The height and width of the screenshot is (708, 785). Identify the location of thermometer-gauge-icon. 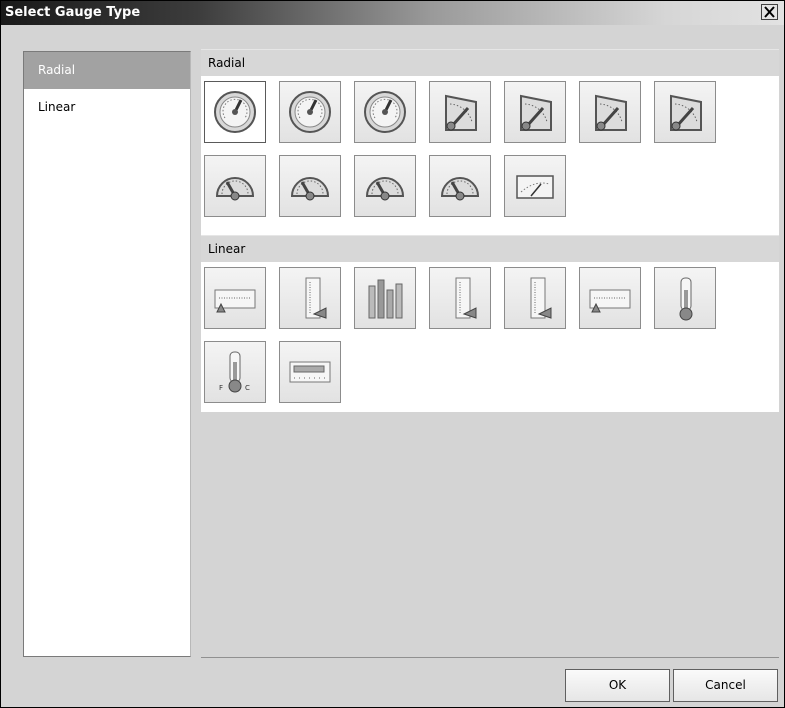
(686, 299).